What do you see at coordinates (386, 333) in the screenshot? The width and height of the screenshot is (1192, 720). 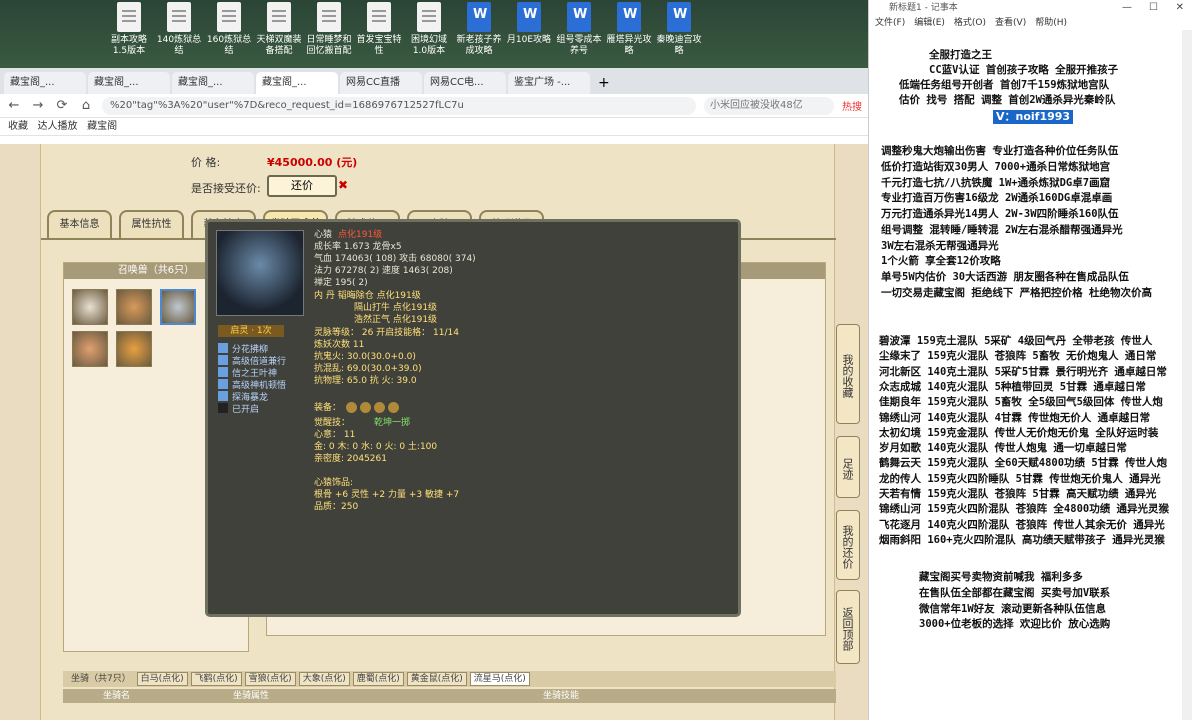 I see `pet-spirit: 灵脉等级： 26 开启技能格： 11/14` at bounding box center [386, 333].